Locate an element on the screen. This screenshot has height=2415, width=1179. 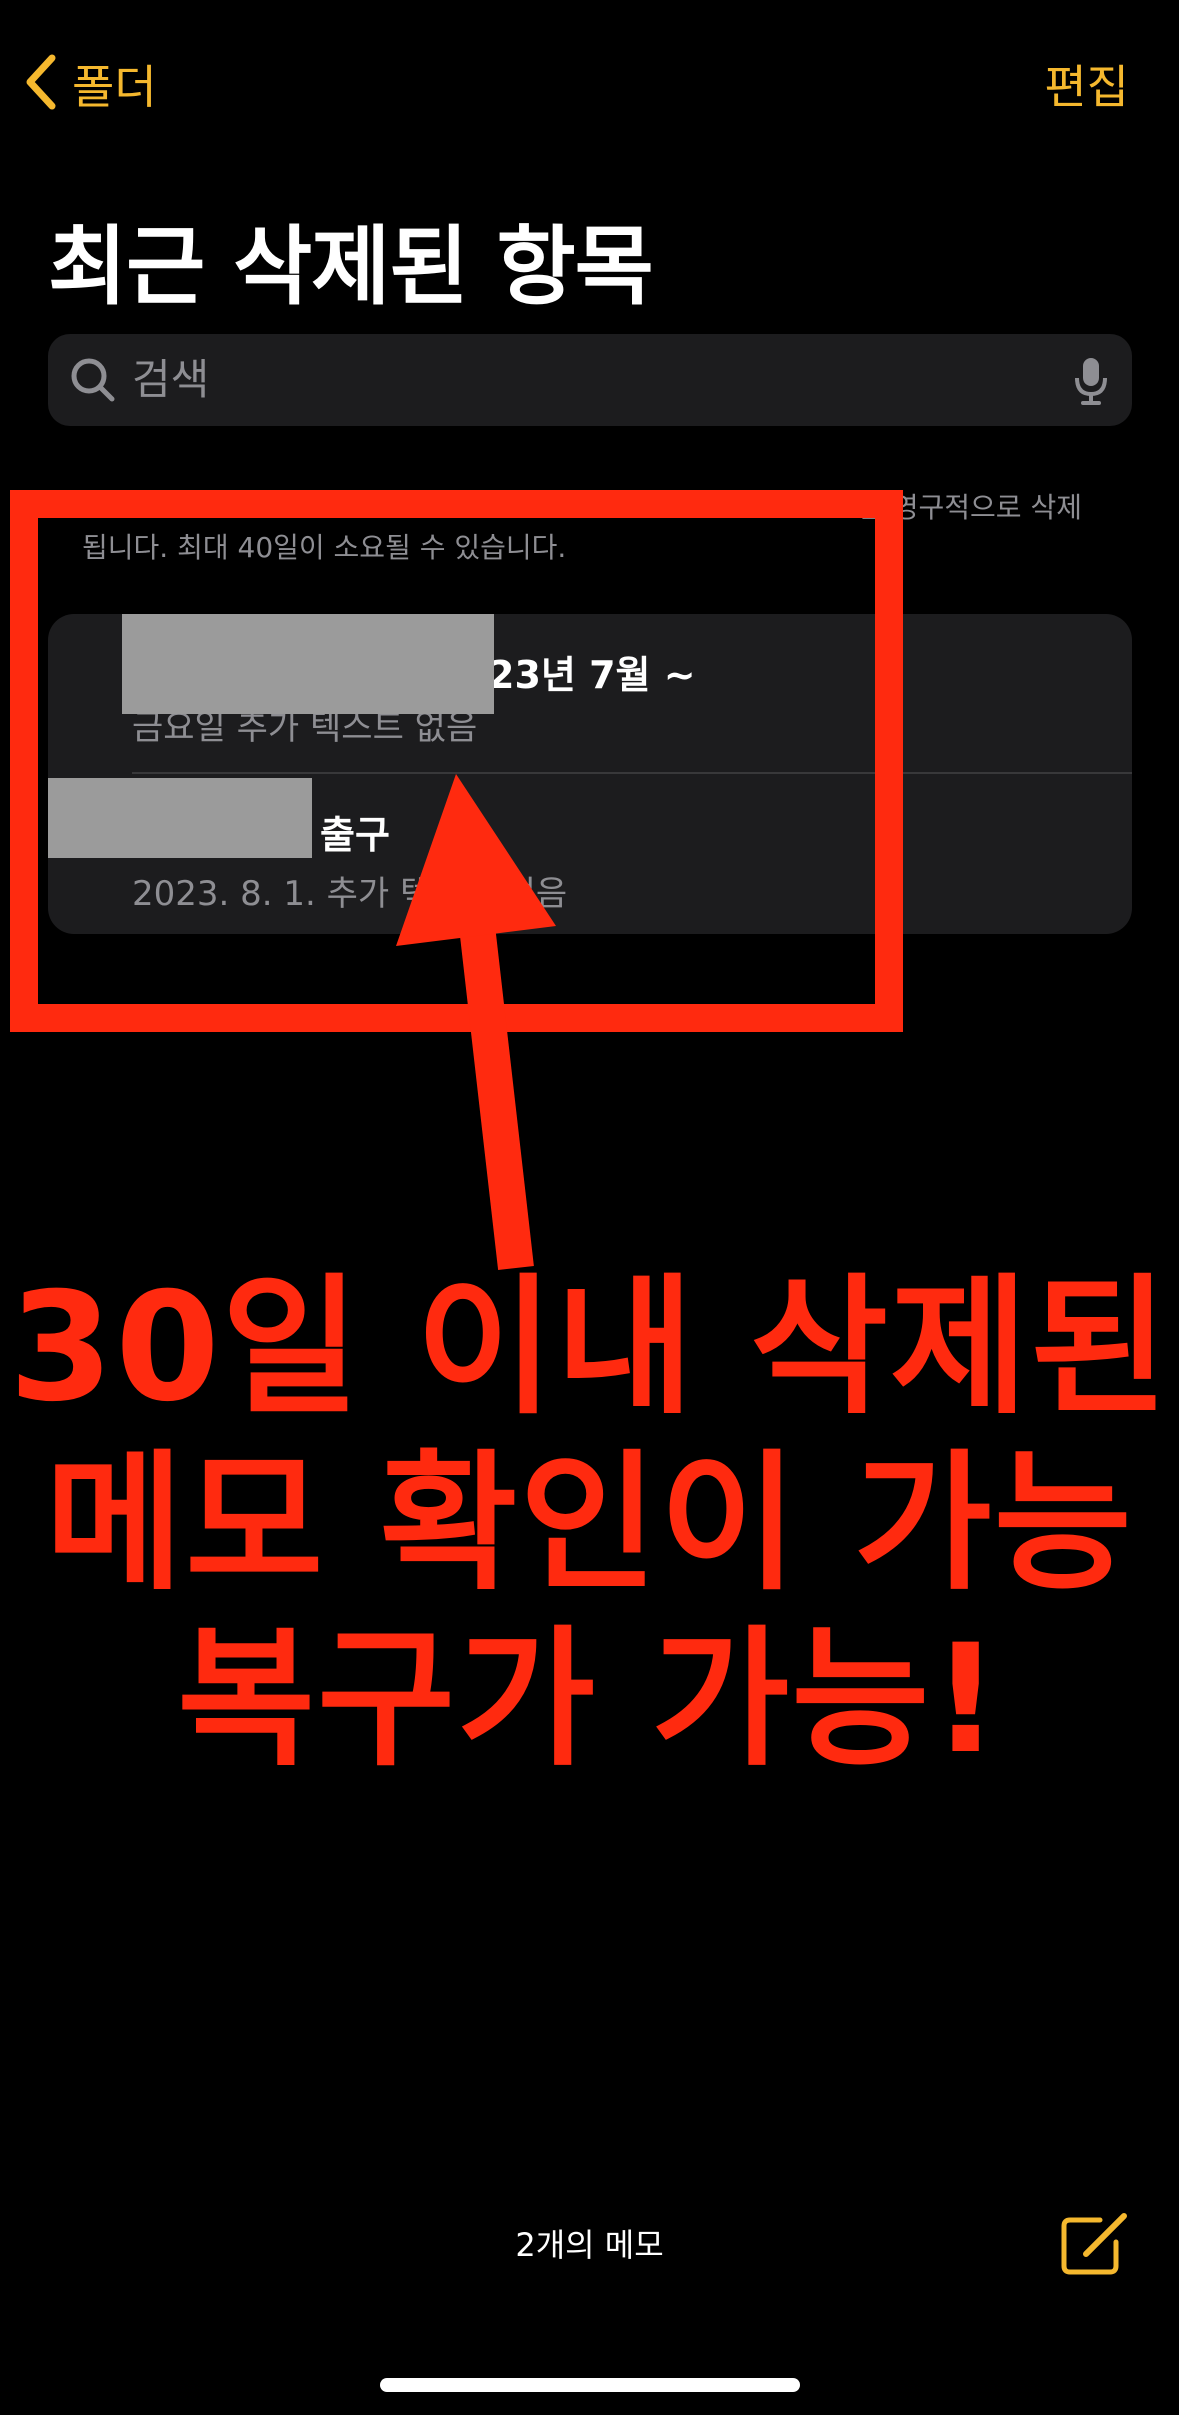
annotation-line-2: 메모 확인이 가능 is located at coordinates (589, 1524).